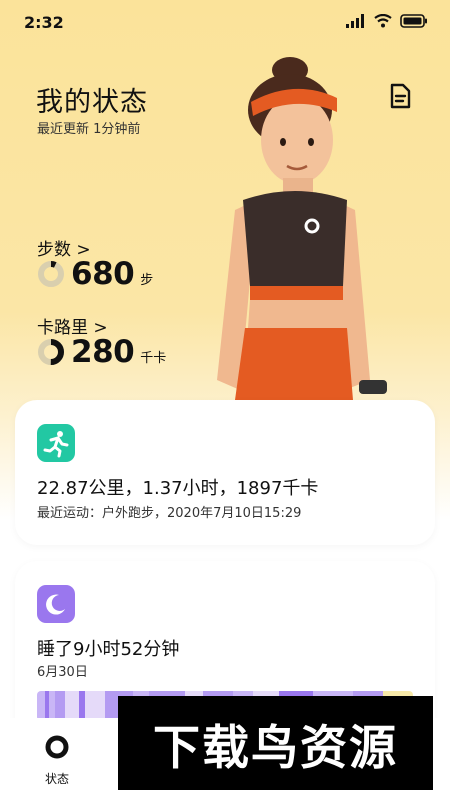  What do you see at coordinates (355, 21) in the screenshot?
I see `signal-icon` at bounding box center [355, 21].